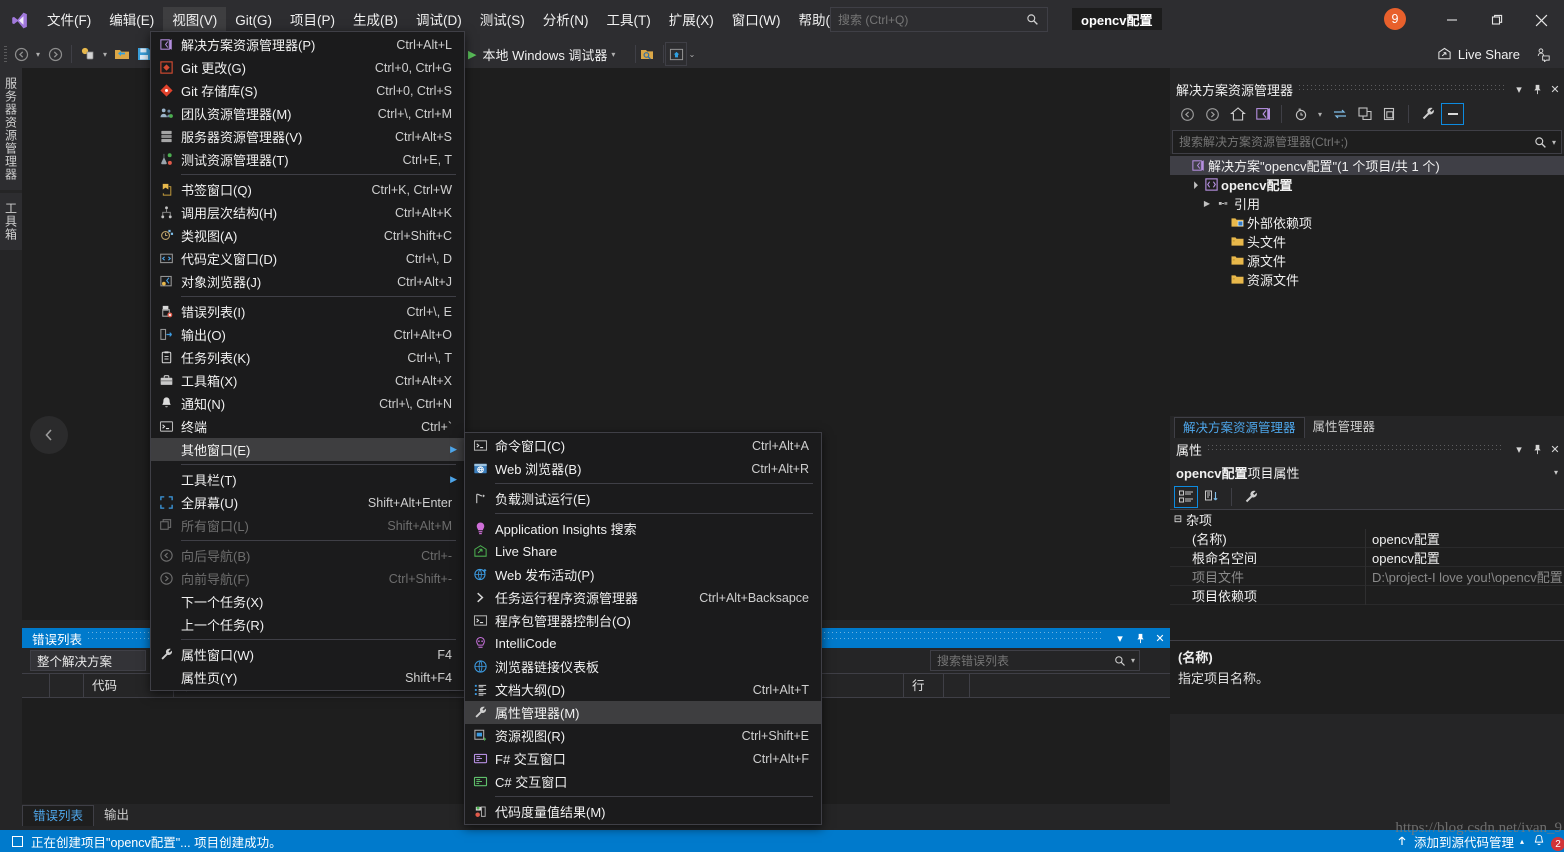 This screenshot has width=1564, height=852. What do you see at coordinates (253, 20) in the screenshot?
I see `menu-top-3: Git(G)` at bounding box center [253, 20].